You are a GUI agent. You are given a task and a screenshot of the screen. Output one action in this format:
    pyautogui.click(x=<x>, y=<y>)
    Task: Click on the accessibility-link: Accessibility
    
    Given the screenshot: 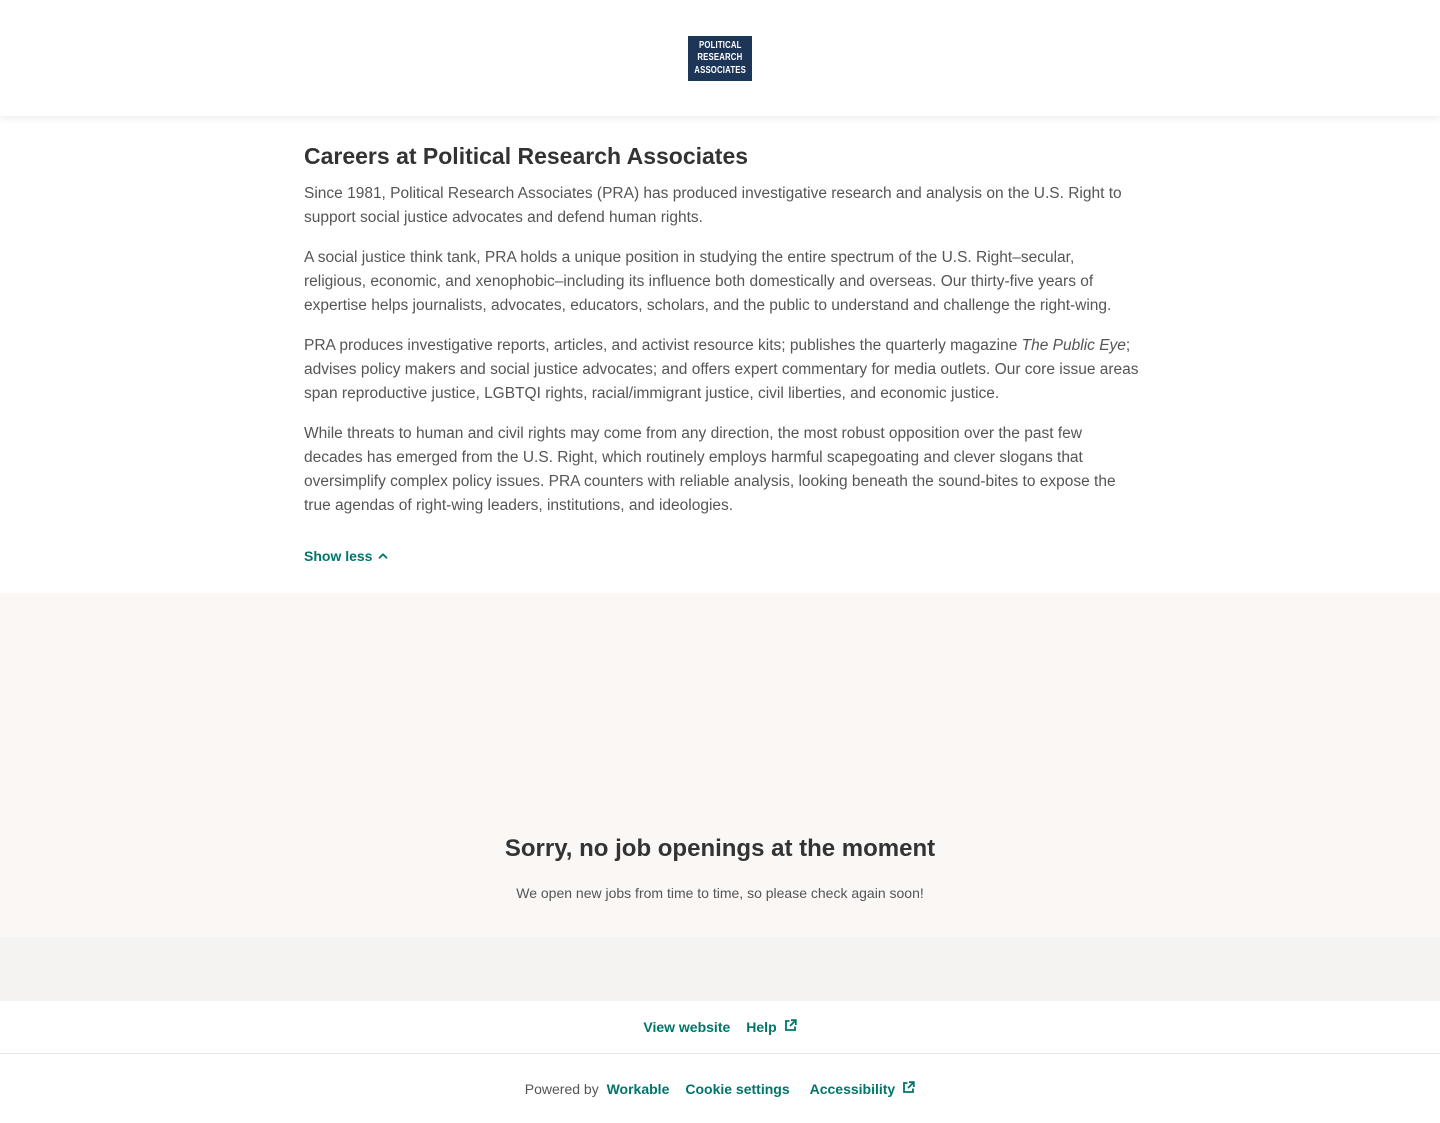 What is the action you would take?
    pyautogui.click(x=863, y=1089)
    